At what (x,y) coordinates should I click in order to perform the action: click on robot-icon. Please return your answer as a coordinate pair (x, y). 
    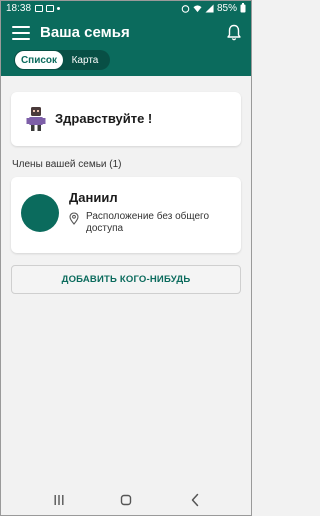
    Looking at the image, I should click on (36, 119).